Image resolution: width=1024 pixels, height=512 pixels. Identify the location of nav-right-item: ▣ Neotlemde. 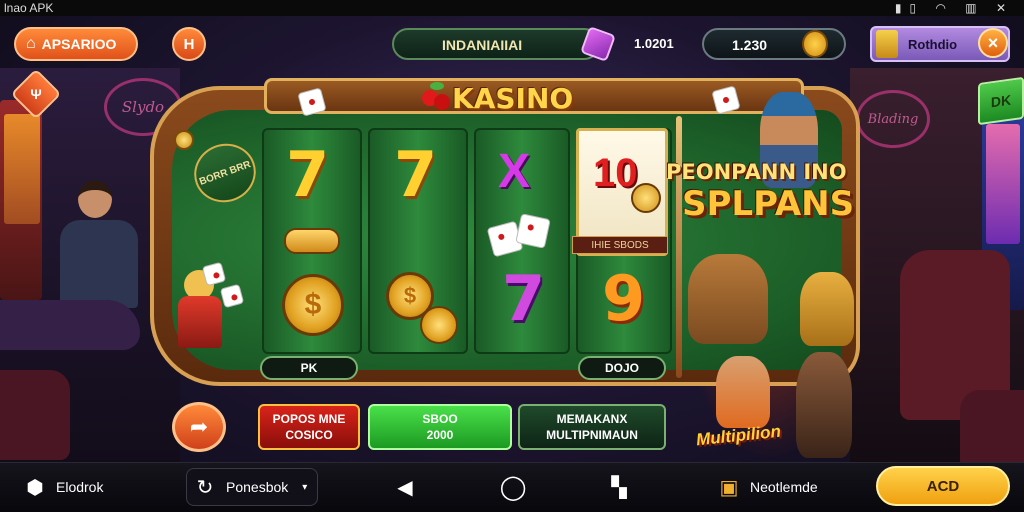
(767, 487).